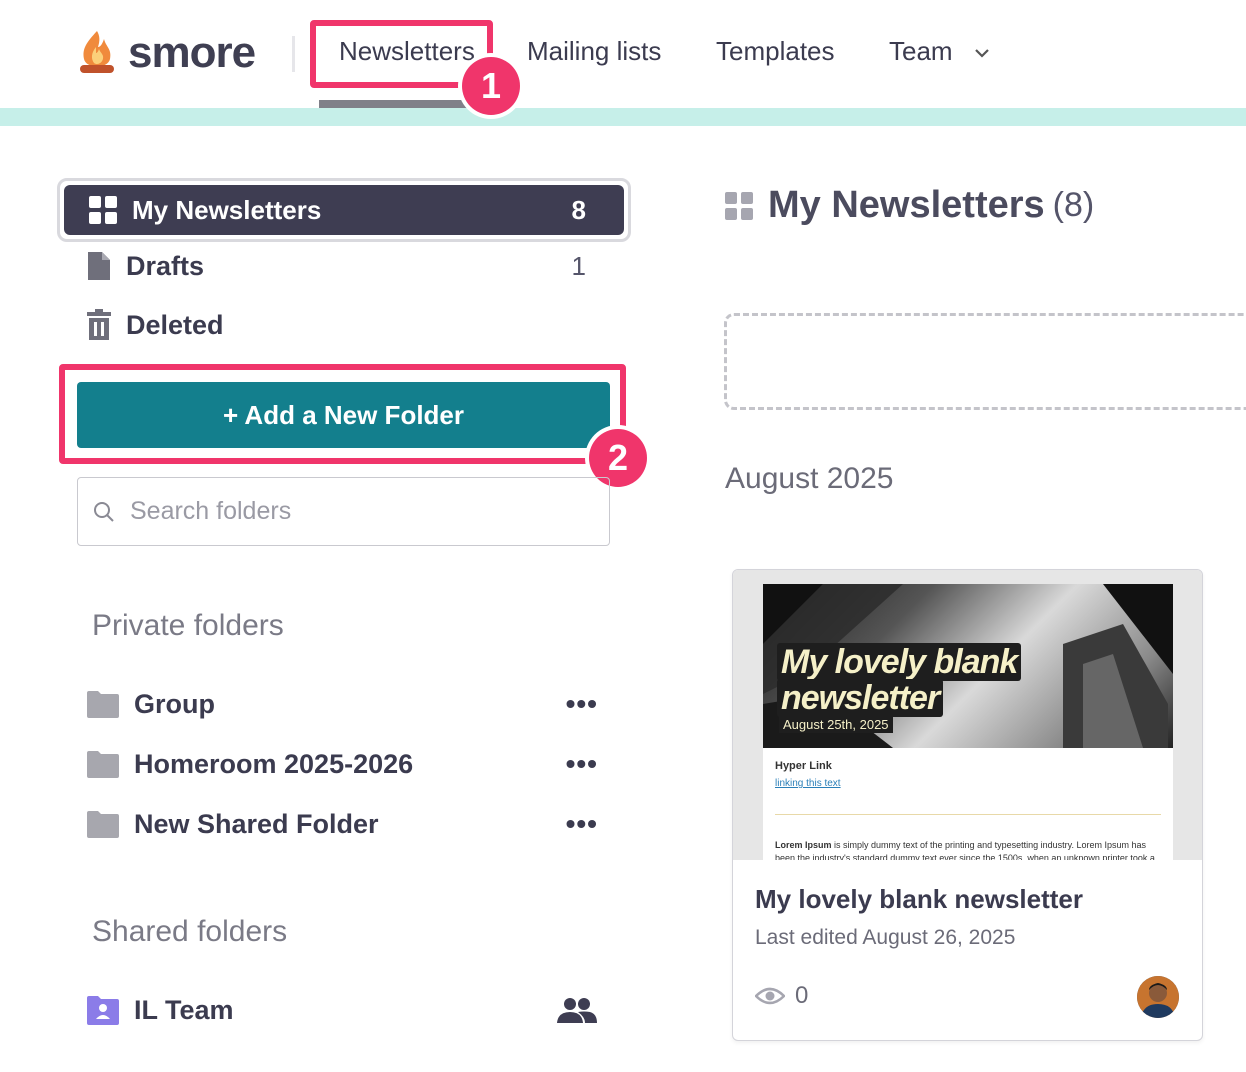 The width and height of the screenshot is (1246, 1072). Describe the element at coordinates (578, 265) in the screenshot. I see `sidebar-item-count: 1` at that location.